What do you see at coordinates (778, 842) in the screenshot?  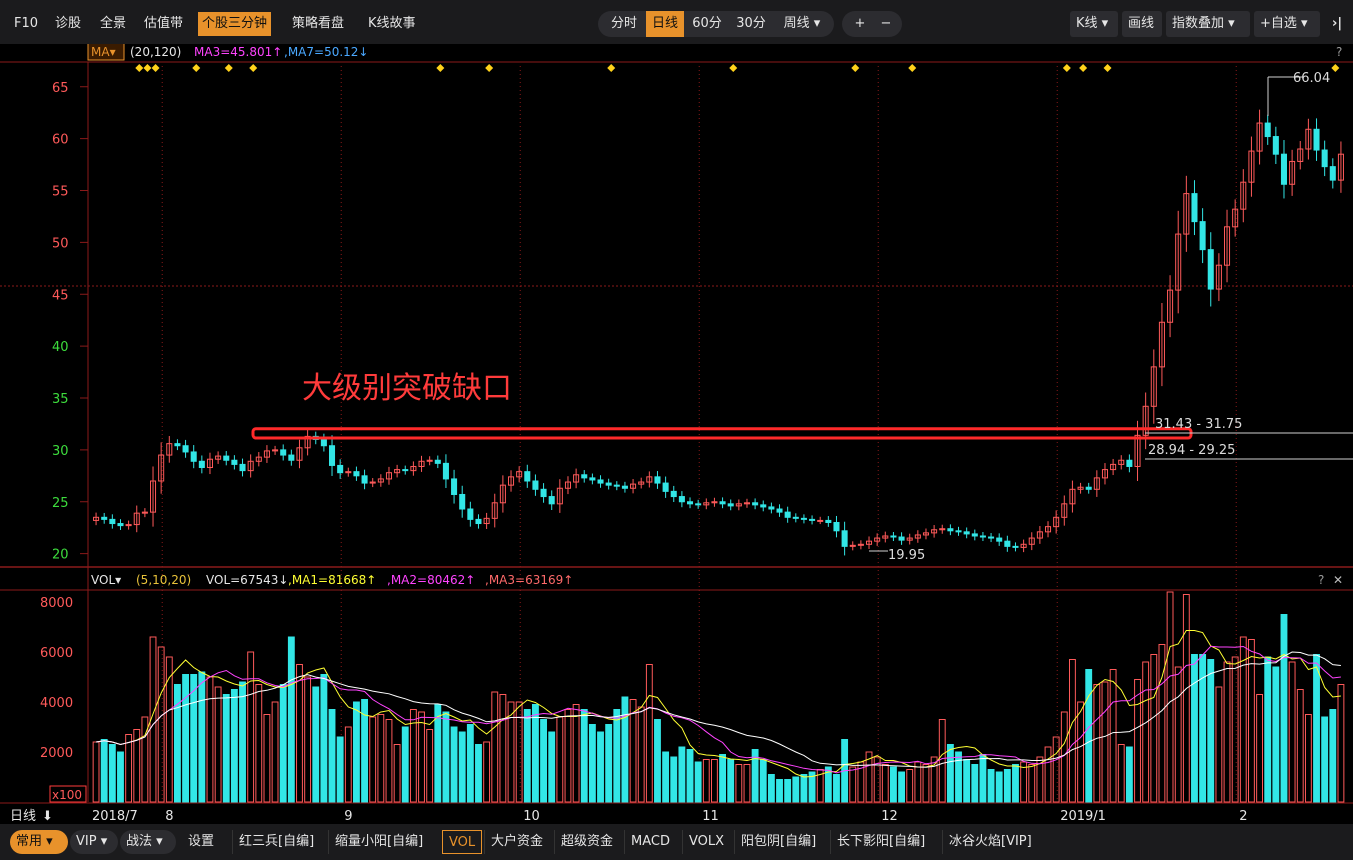 I see `indicator-tab-7: 阳包阴[自编]` at bounding box center [778, 842].